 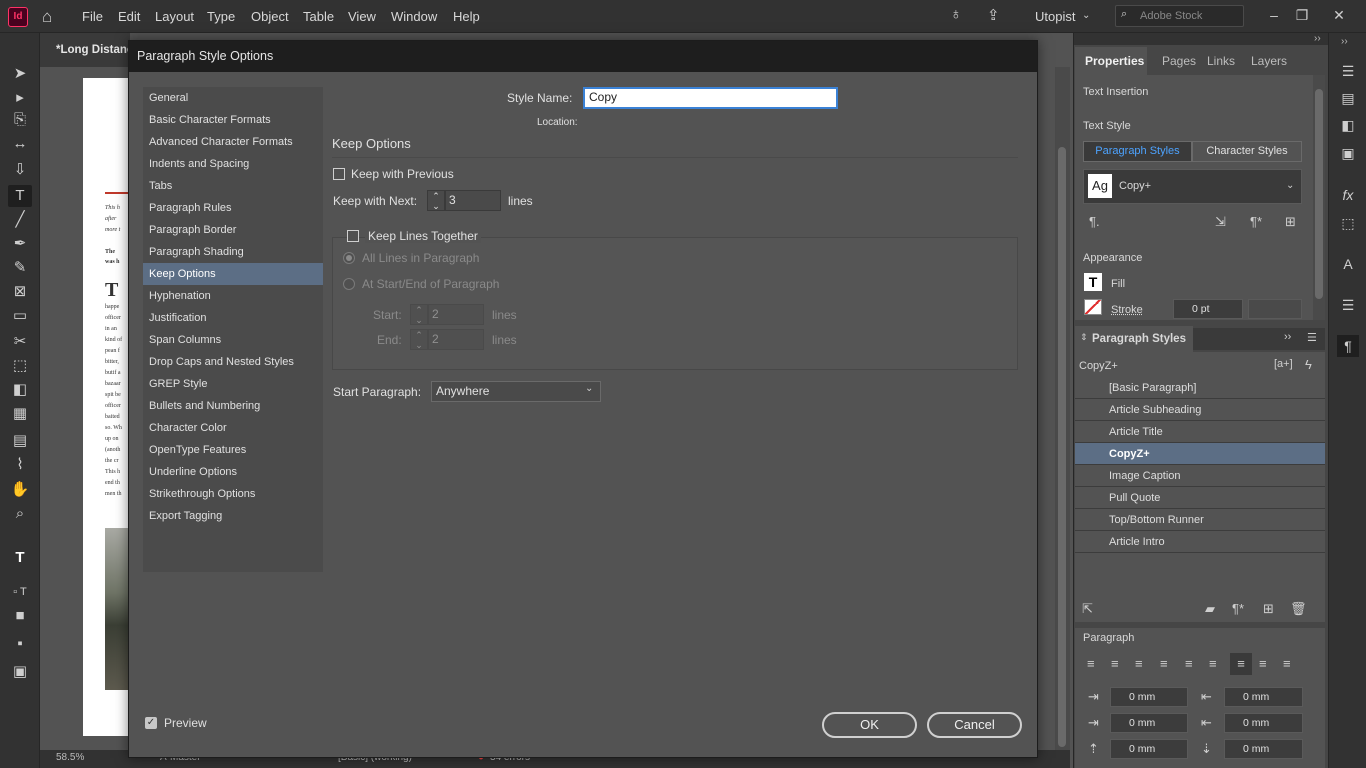 I want to click on new-group-icon: ▰, so click(x=1210, y=609).